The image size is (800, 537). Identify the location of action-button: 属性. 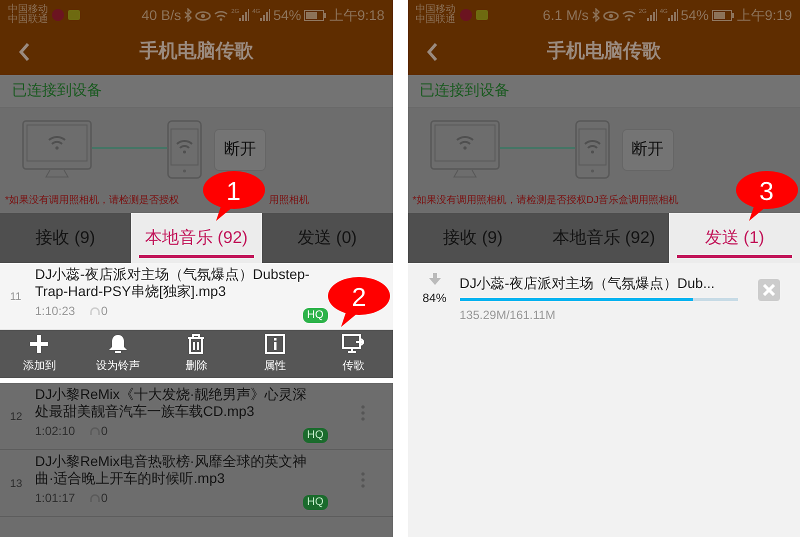
(275, 354).